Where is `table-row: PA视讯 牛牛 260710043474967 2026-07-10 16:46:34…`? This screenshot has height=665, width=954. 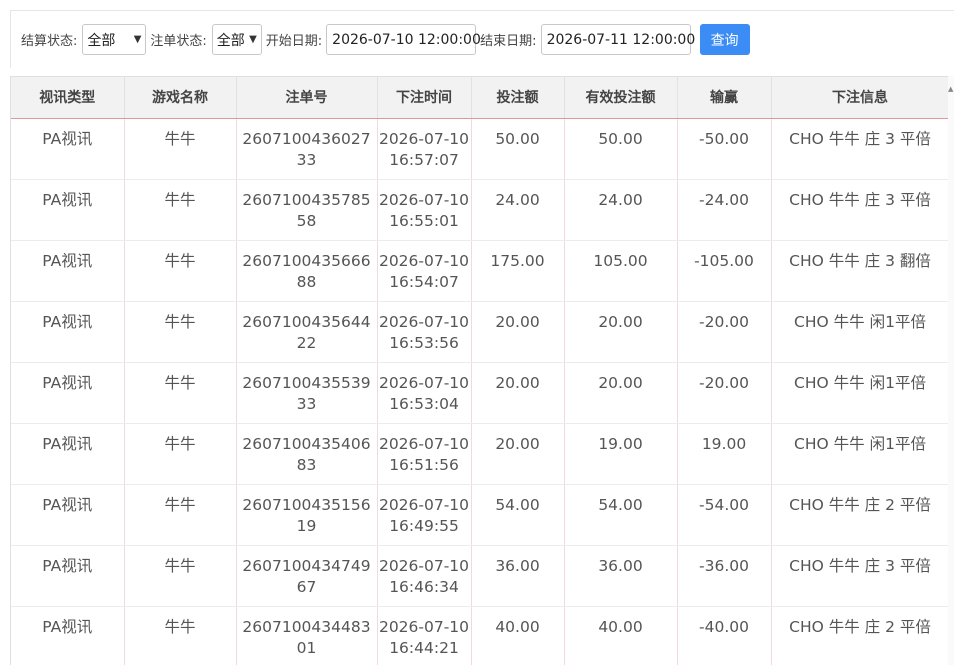 table-row: PA视讯 牛牛 260710043474967 2026-07-10 16:46:34… is located at coordinates (480, 576).